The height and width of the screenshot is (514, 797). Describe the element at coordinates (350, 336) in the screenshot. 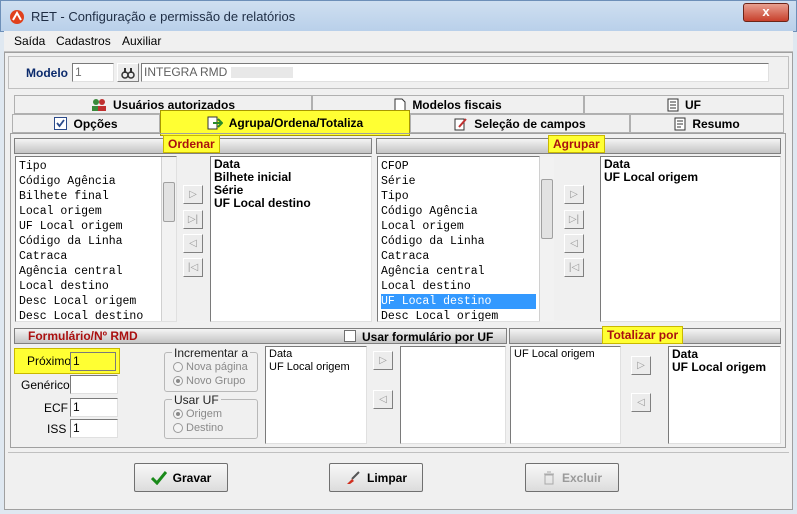

I see `usar-formulario-checkbox` at that location.